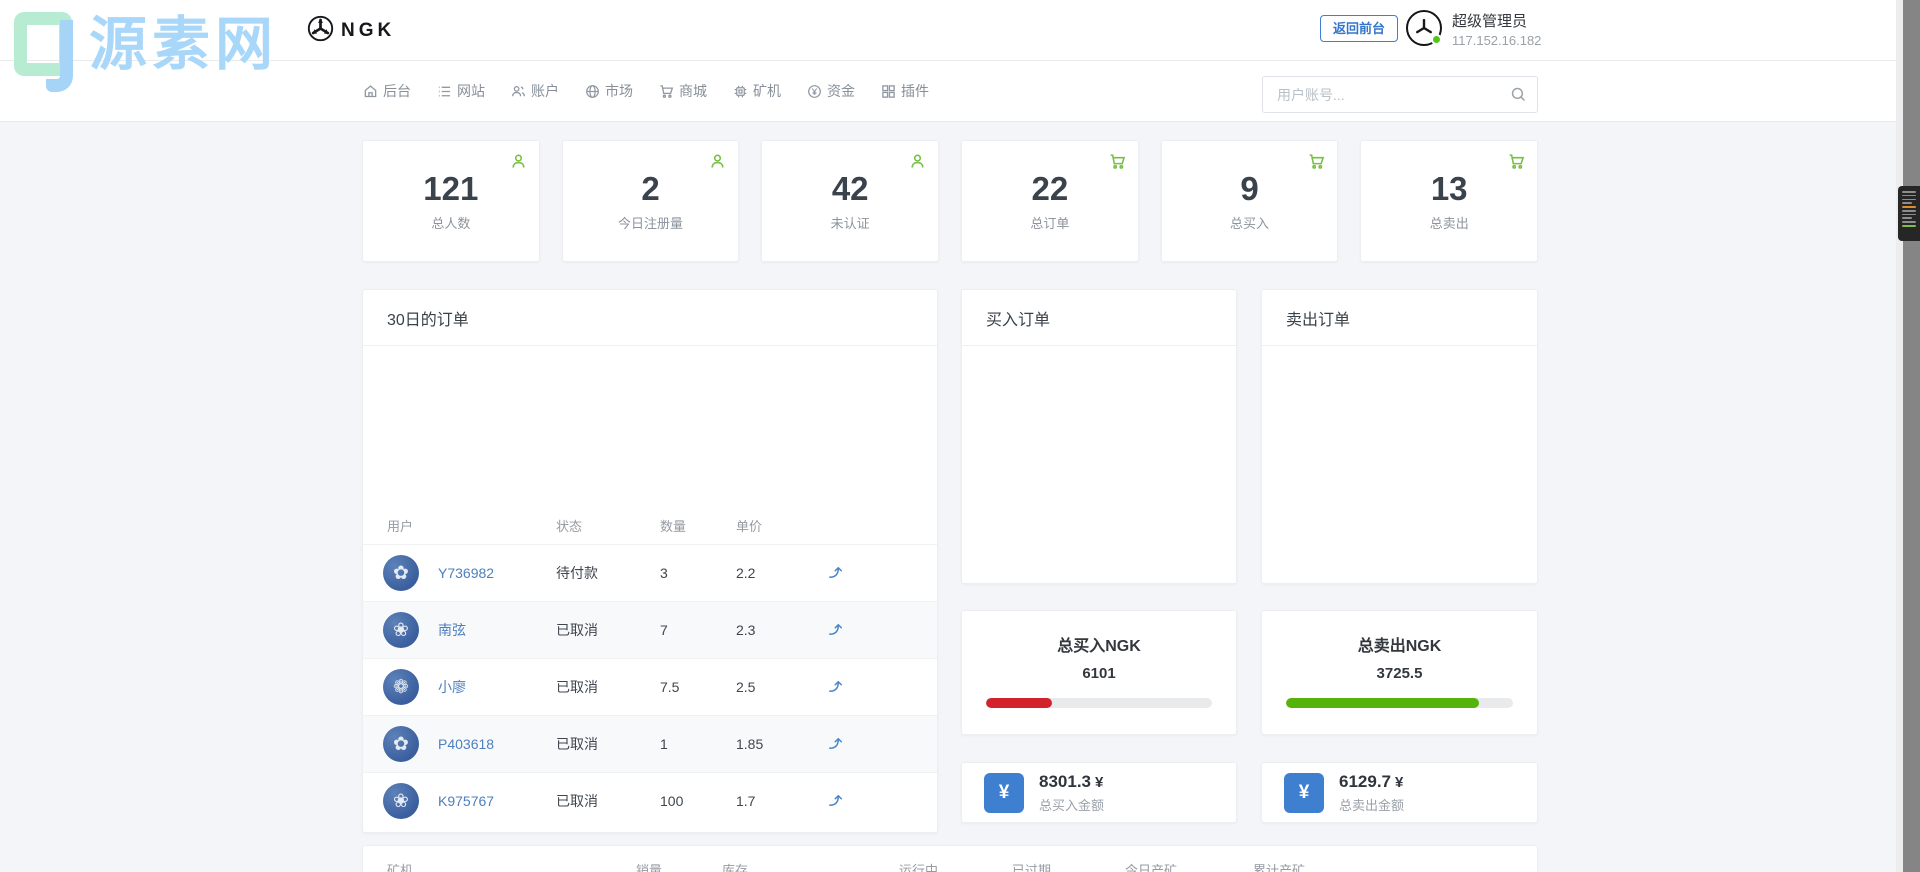  I want to click on user-link: 小廖, so click(452, 687).